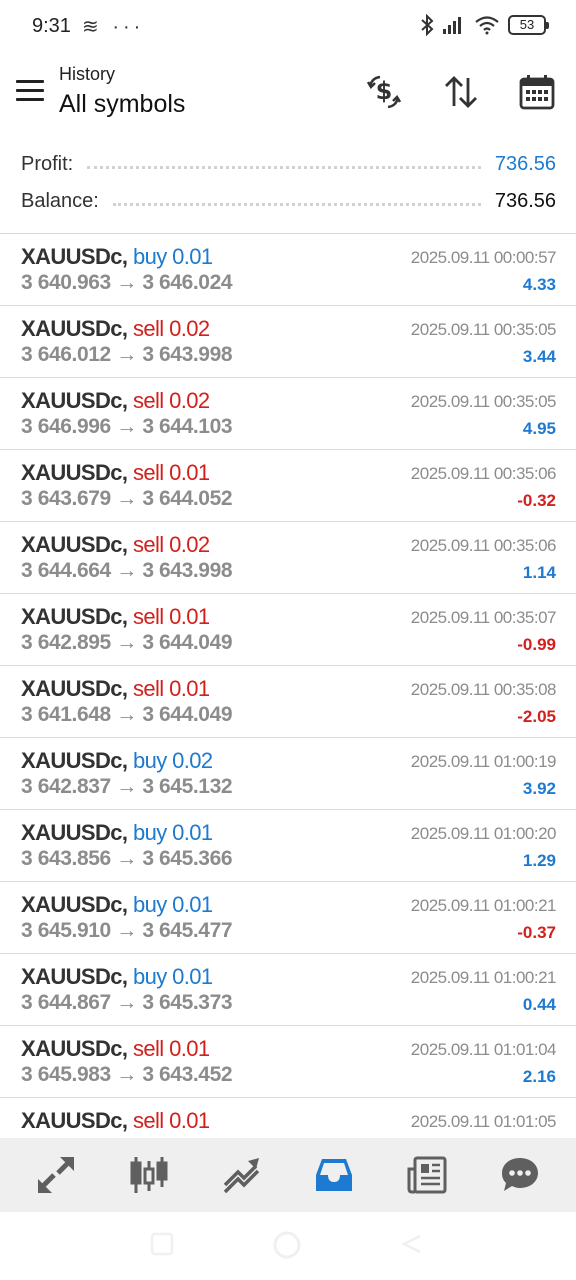  Describe the element at coordinates (483, 329) in the screenshot. I see `deal-time: 2025.09.11 00:35:05` at that location.